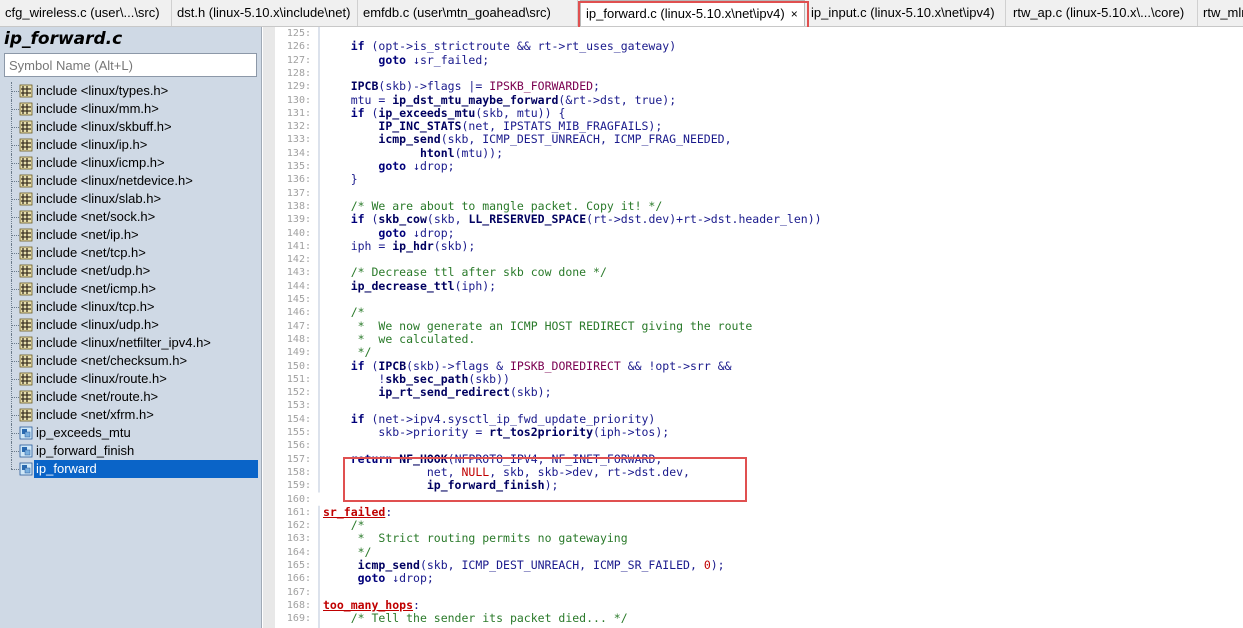  Describe the element at coordinates (101, 378) in the screenshot. I see `symbol-label: include <linux/route.h>` at that location.